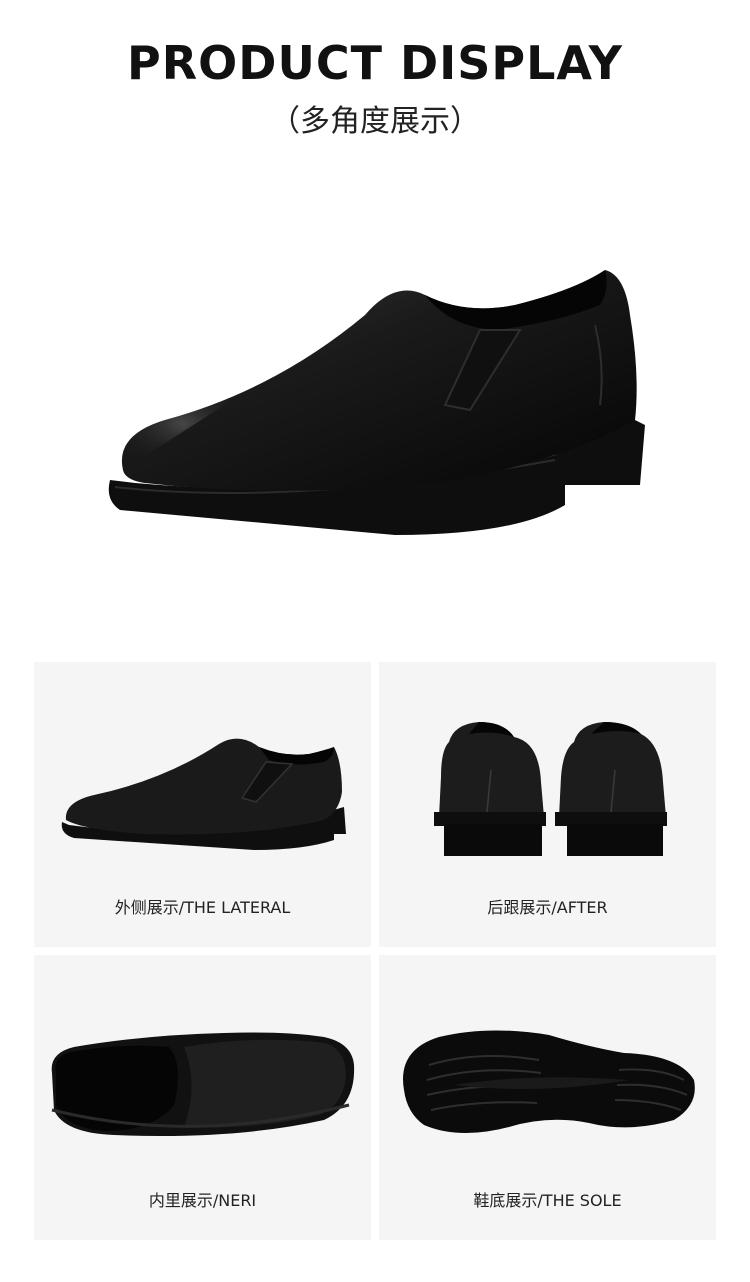 This screenshot has width=750, height=1282. I want to click on view-caption-sole: 鞋底展示/THE SOLE, so click(547, 1200).